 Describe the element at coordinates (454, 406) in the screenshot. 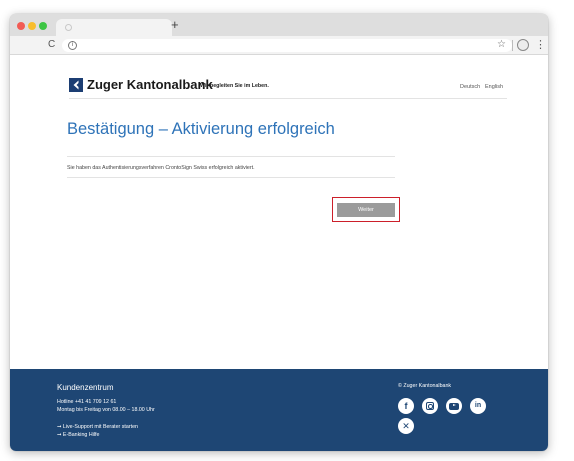

I see `youtube-icon` at that location.